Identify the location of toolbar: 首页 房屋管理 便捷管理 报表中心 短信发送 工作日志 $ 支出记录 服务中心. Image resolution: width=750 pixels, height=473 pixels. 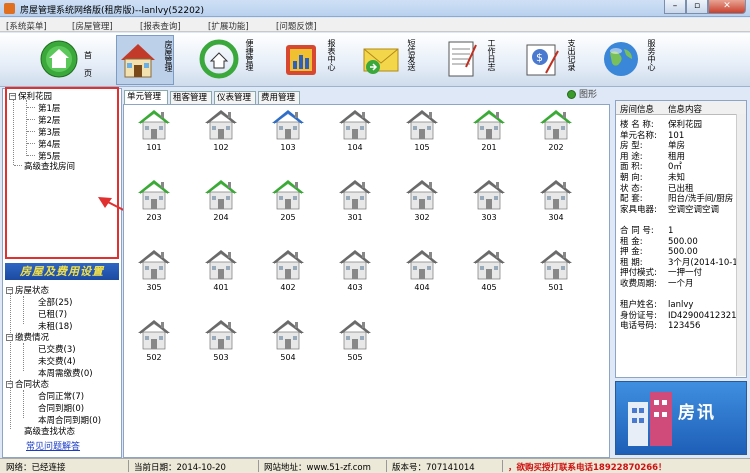
(375, 60).